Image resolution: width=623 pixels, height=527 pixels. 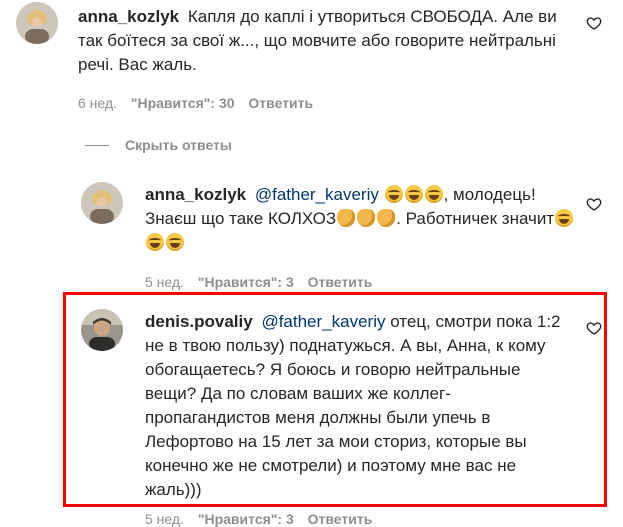 What do you see at coordinates (97, 103) in the screenshot?
I see `comment-time: 6 нед.` at bounding box center [97, 103].